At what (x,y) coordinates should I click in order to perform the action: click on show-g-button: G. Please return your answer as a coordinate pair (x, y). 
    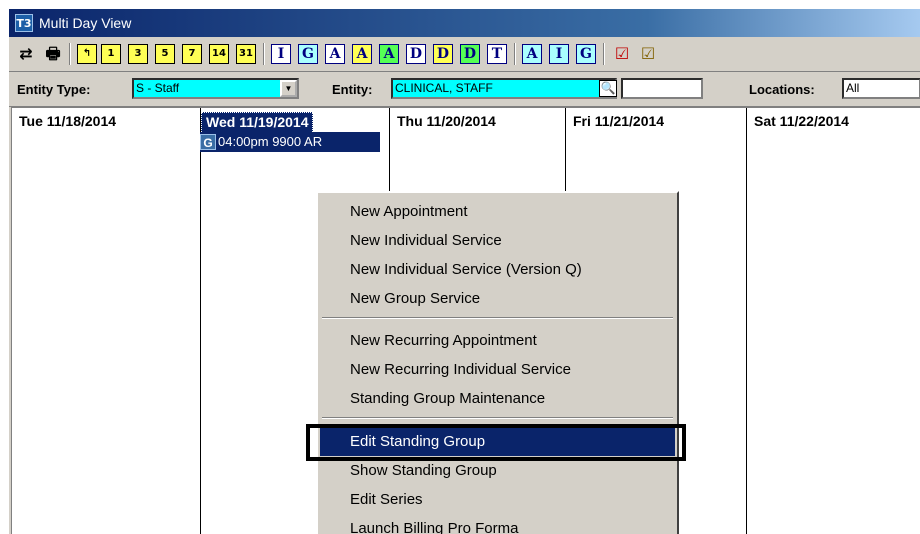
    Looking at the image, I should click on (586, 54).